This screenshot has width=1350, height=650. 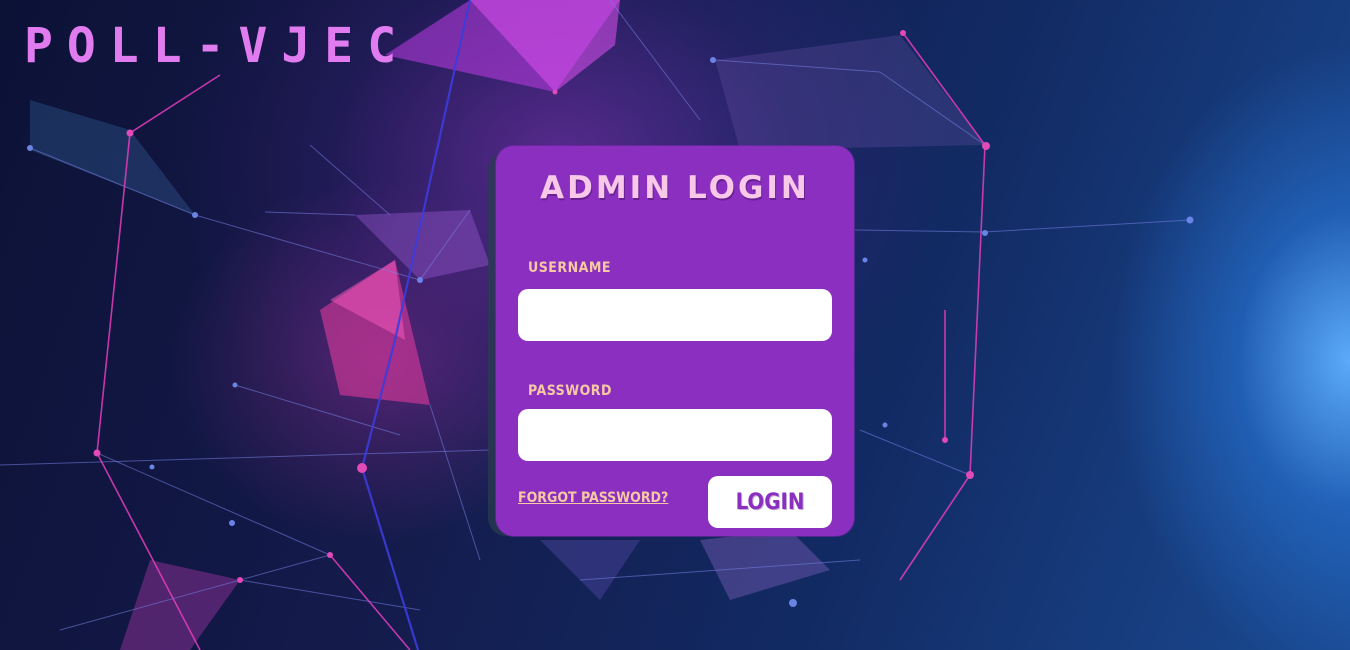 I want to click on username-label: USERNAME, so click(x=570, y=268).